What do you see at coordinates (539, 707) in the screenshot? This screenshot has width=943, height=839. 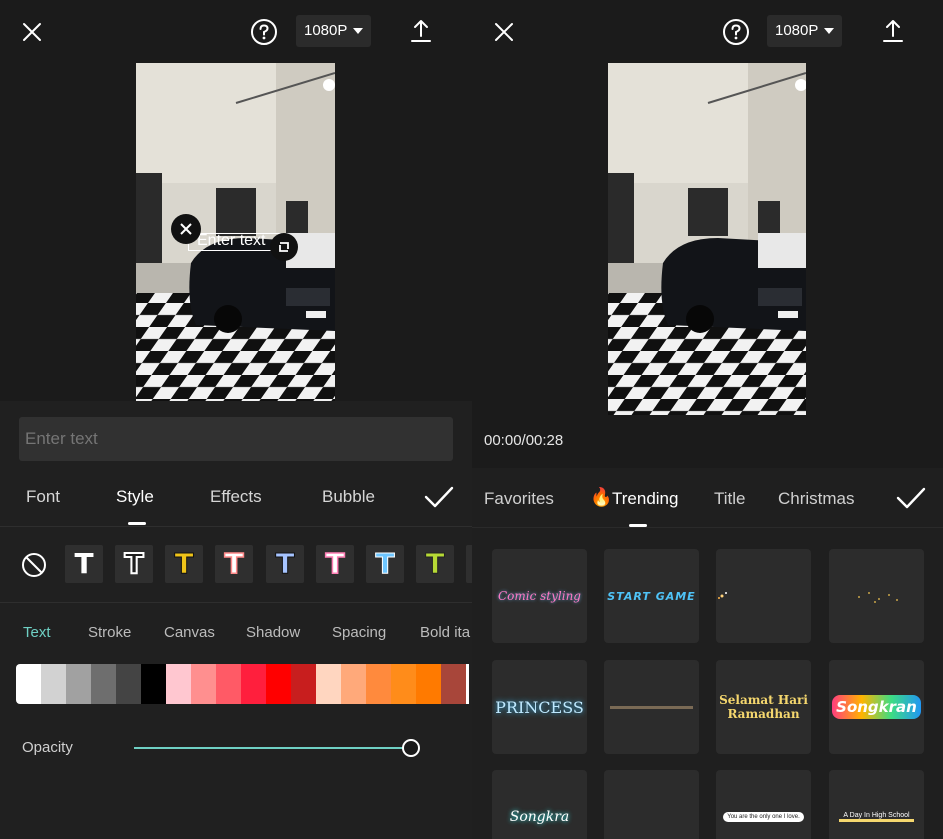 I see `template-princess: PRINCESS` at bounding box center [539, 707].